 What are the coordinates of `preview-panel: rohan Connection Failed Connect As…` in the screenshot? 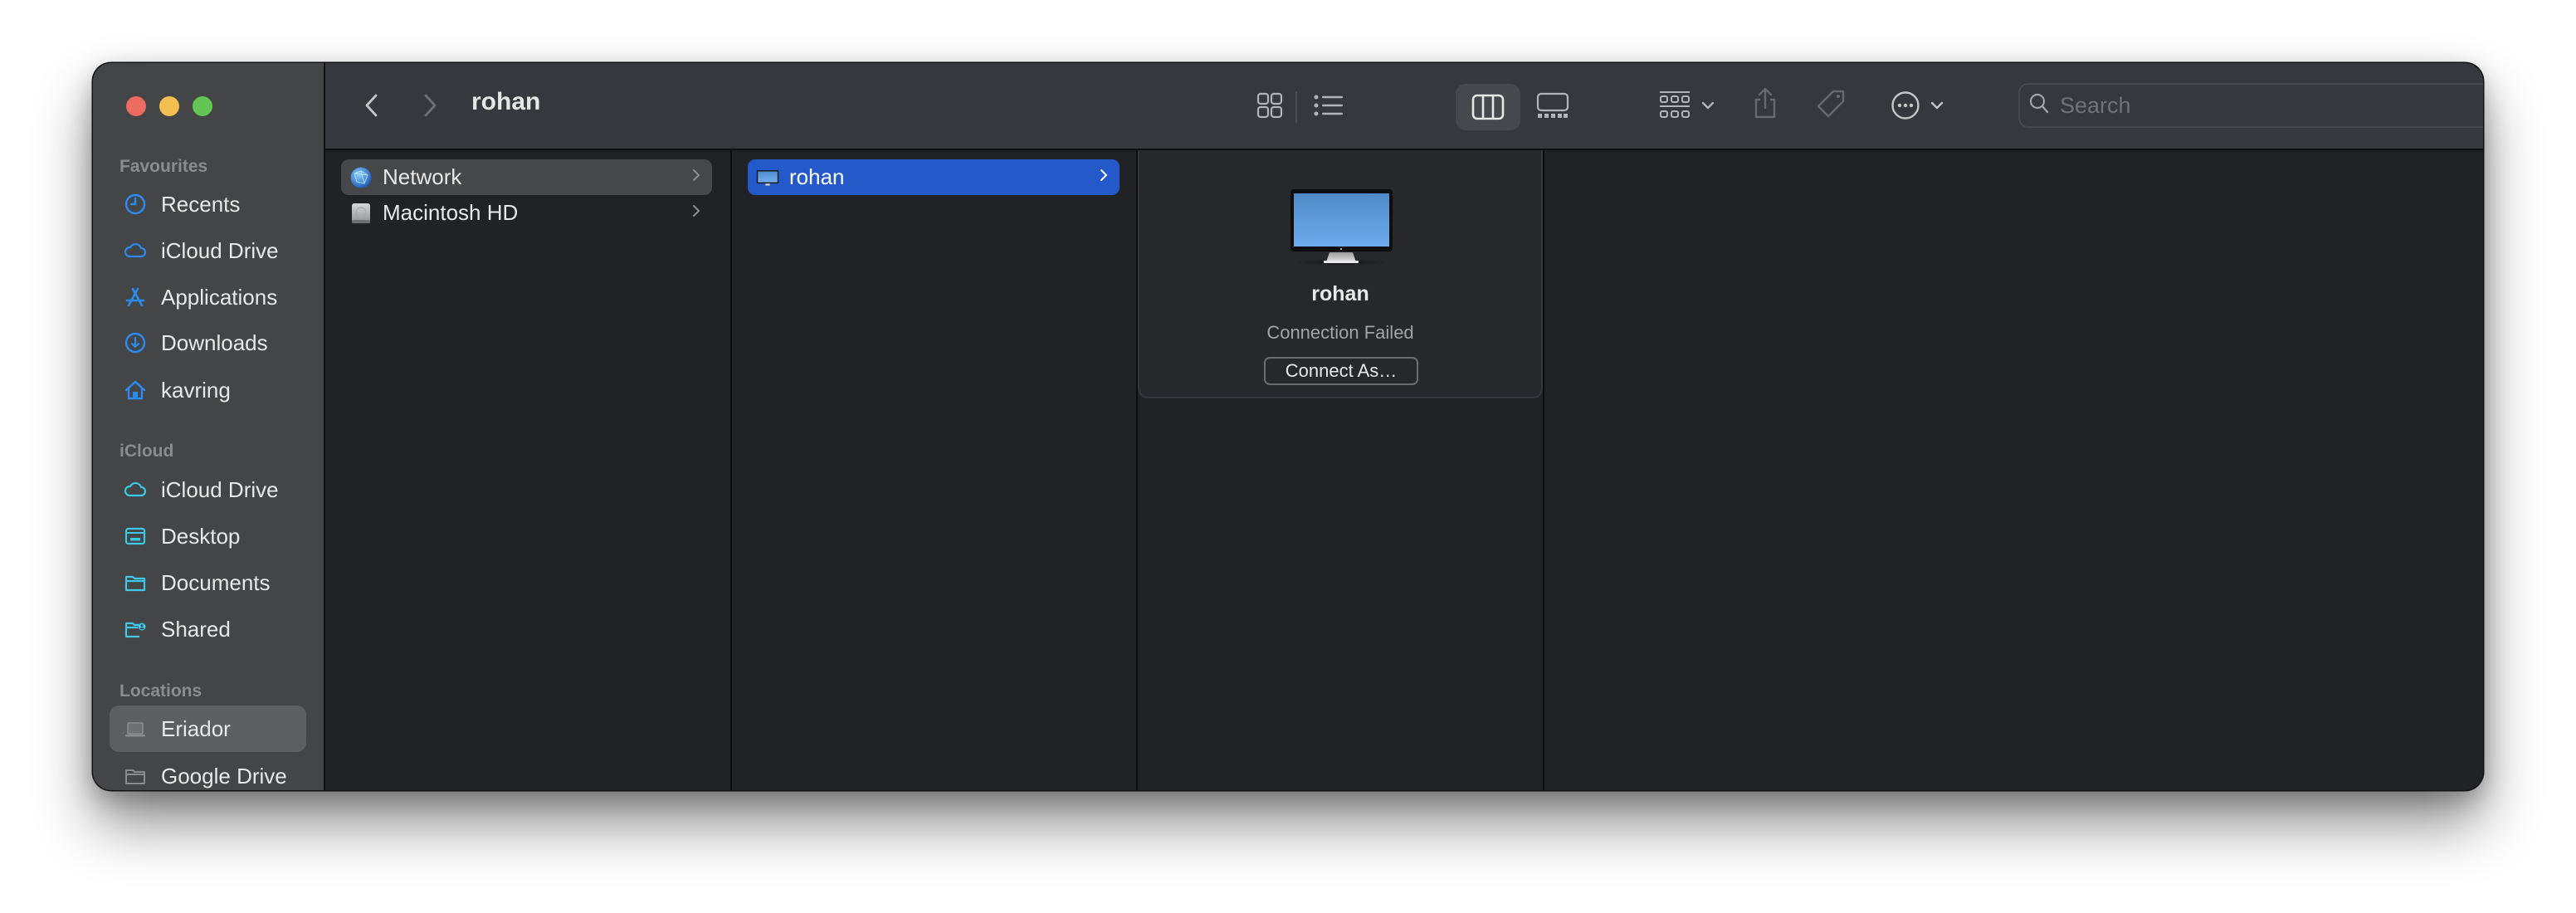 It's located at (1341, 274).